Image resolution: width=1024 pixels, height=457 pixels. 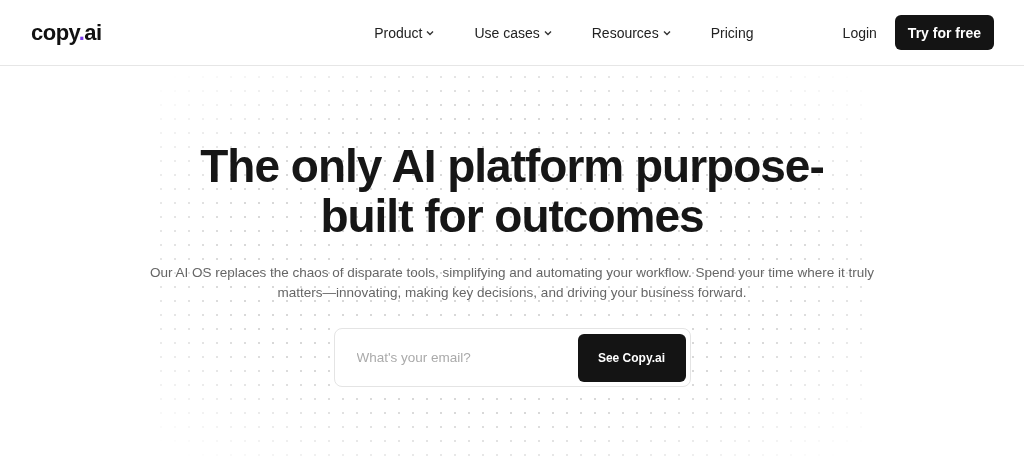 I want to click on try-for-free-button: Try for free, so click(x=944, y=32).